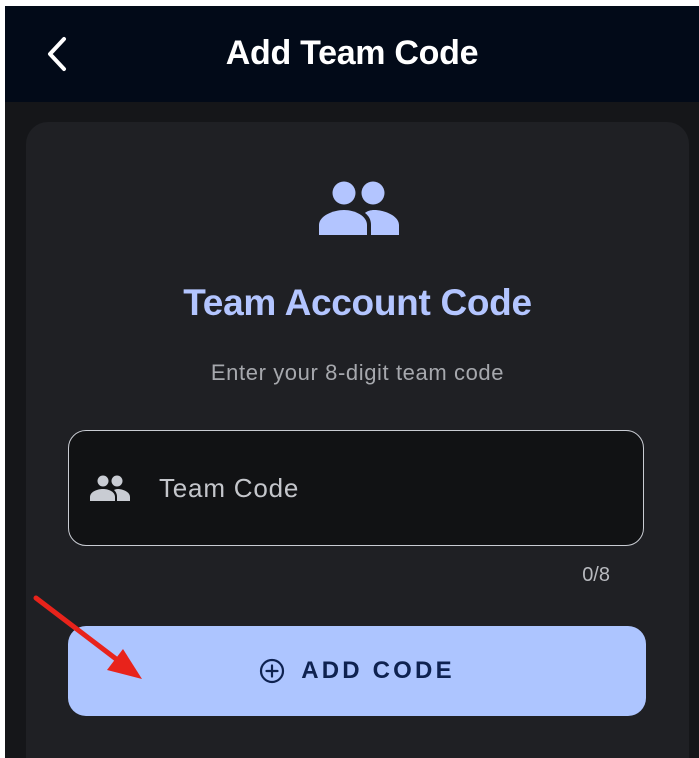 This screenshot has height=758, width=699. I want to click on card-title: Team Account Code, so click(357, 302).